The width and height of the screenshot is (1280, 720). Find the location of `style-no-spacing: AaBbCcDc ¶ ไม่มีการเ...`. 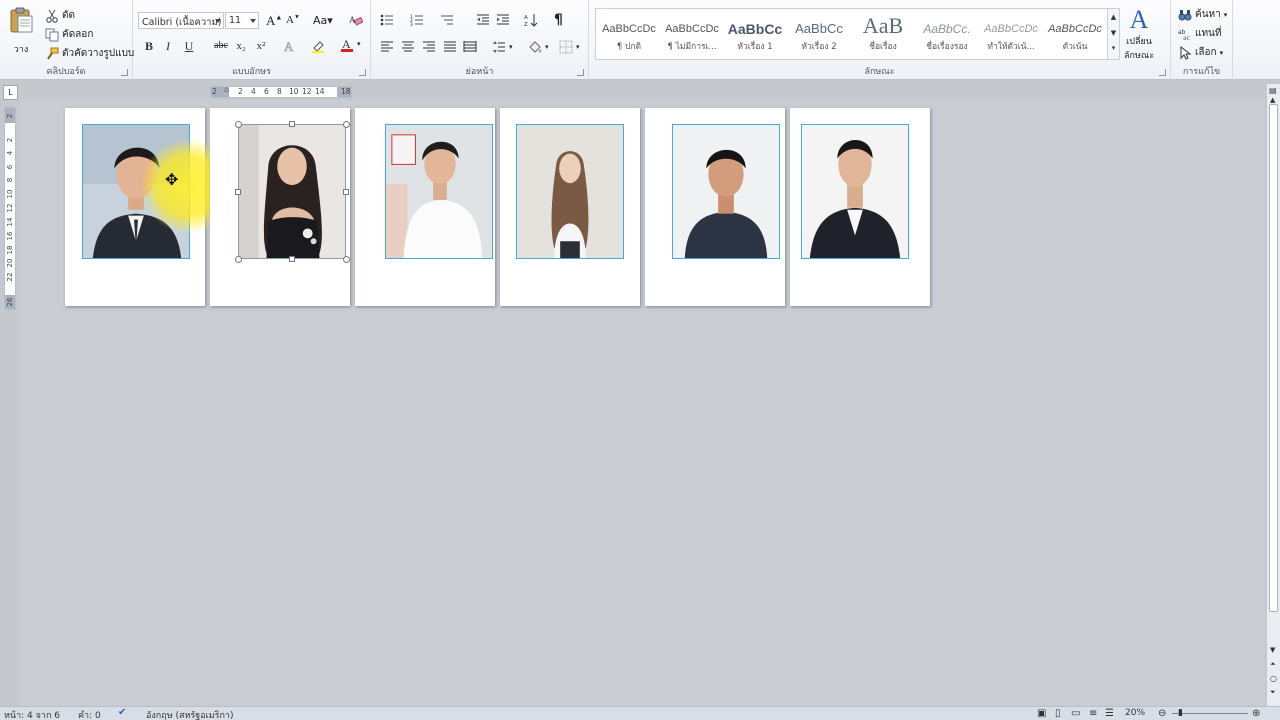

style-no-spacing: AaBbCcDc ¶ ไม่มีการเ... is located at coordinates (692, 34).